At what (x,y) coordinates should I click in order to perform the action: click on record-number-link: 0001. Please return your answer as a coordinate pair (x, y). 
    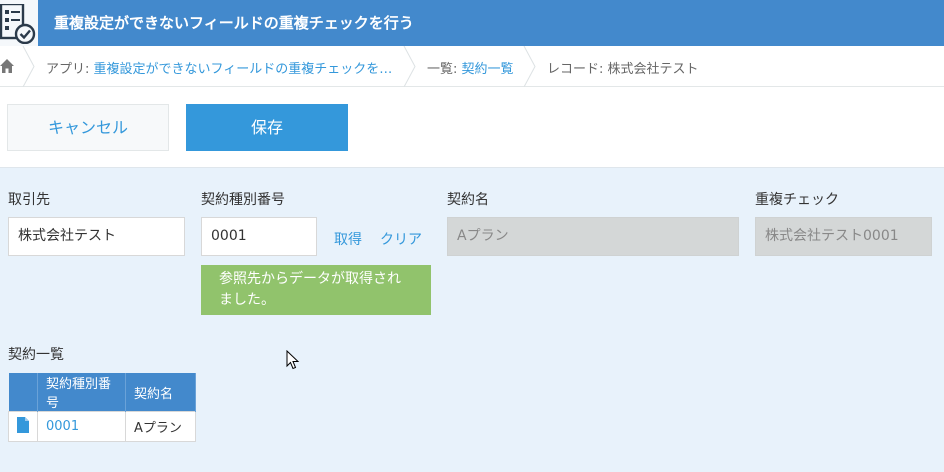
    Looking at the image, I should click on (62, 426).